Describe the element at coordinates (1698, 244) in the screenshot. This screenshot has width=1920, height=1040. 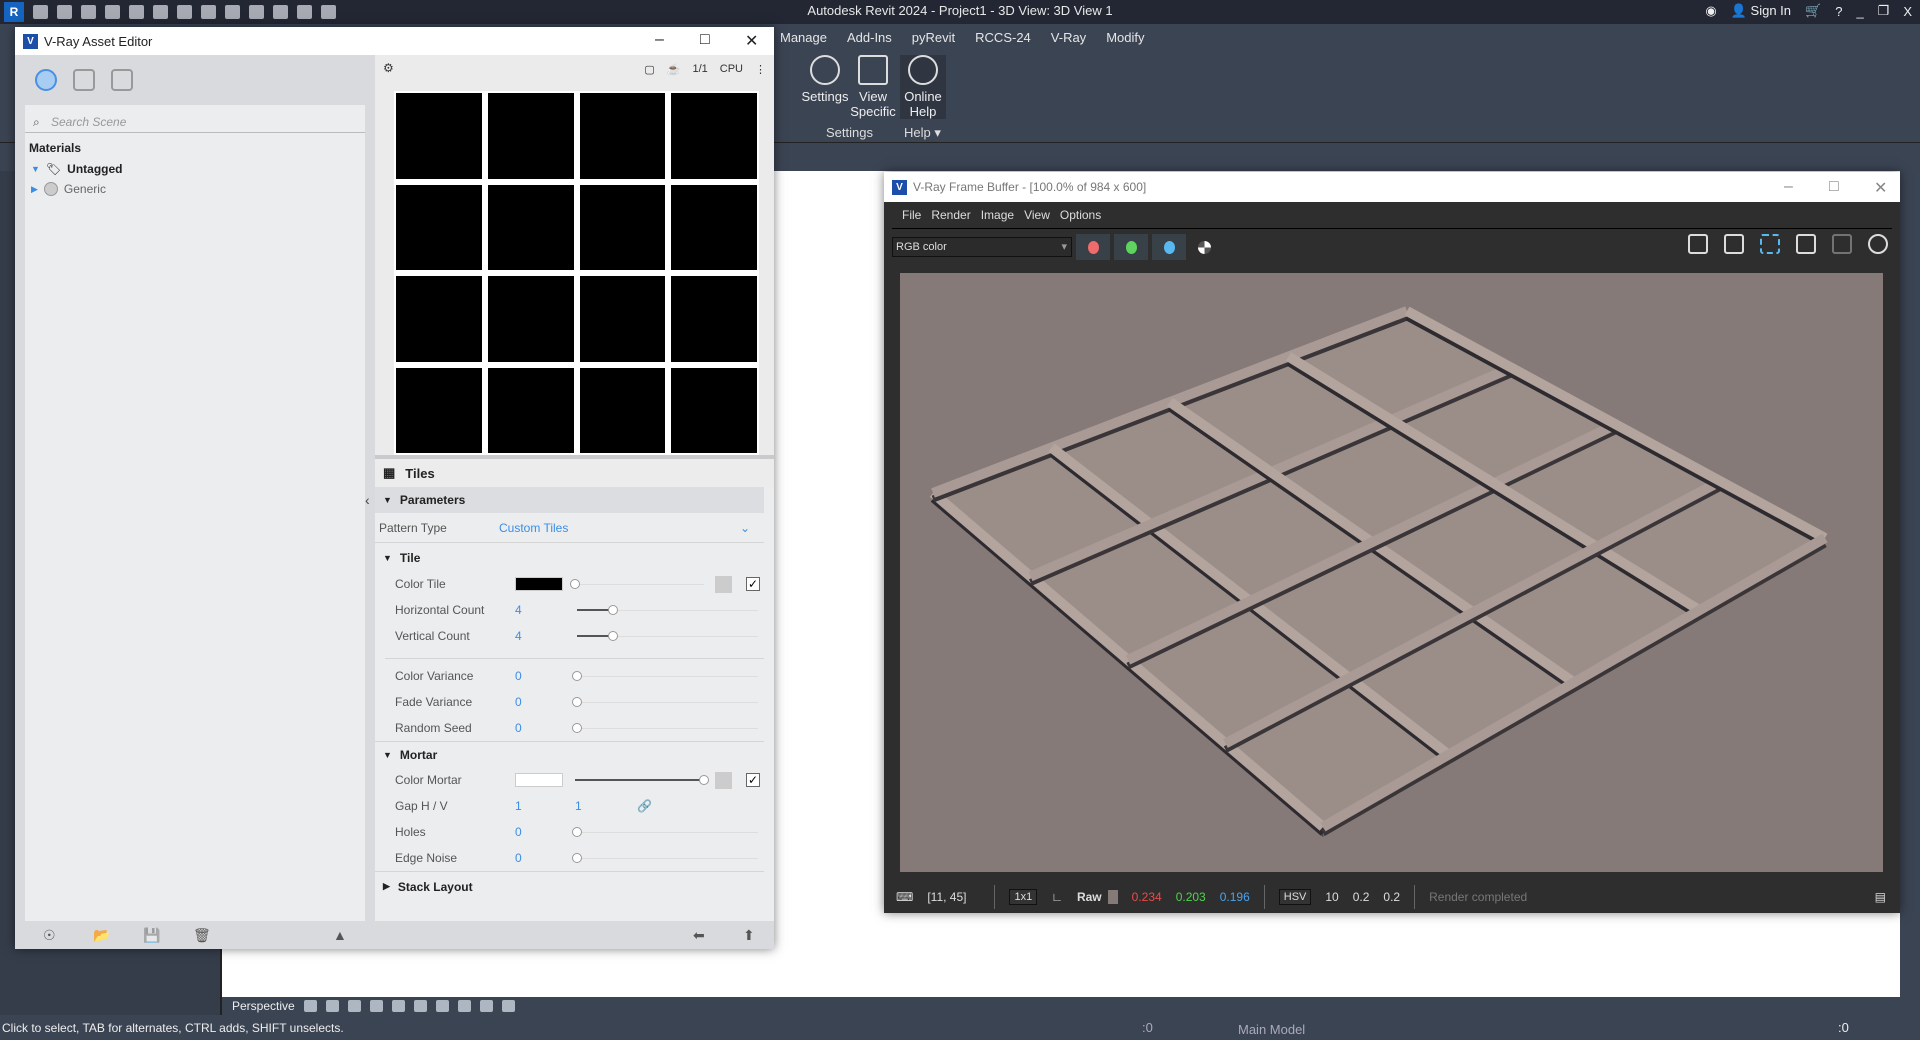
I see `save-image-icon` at that location.